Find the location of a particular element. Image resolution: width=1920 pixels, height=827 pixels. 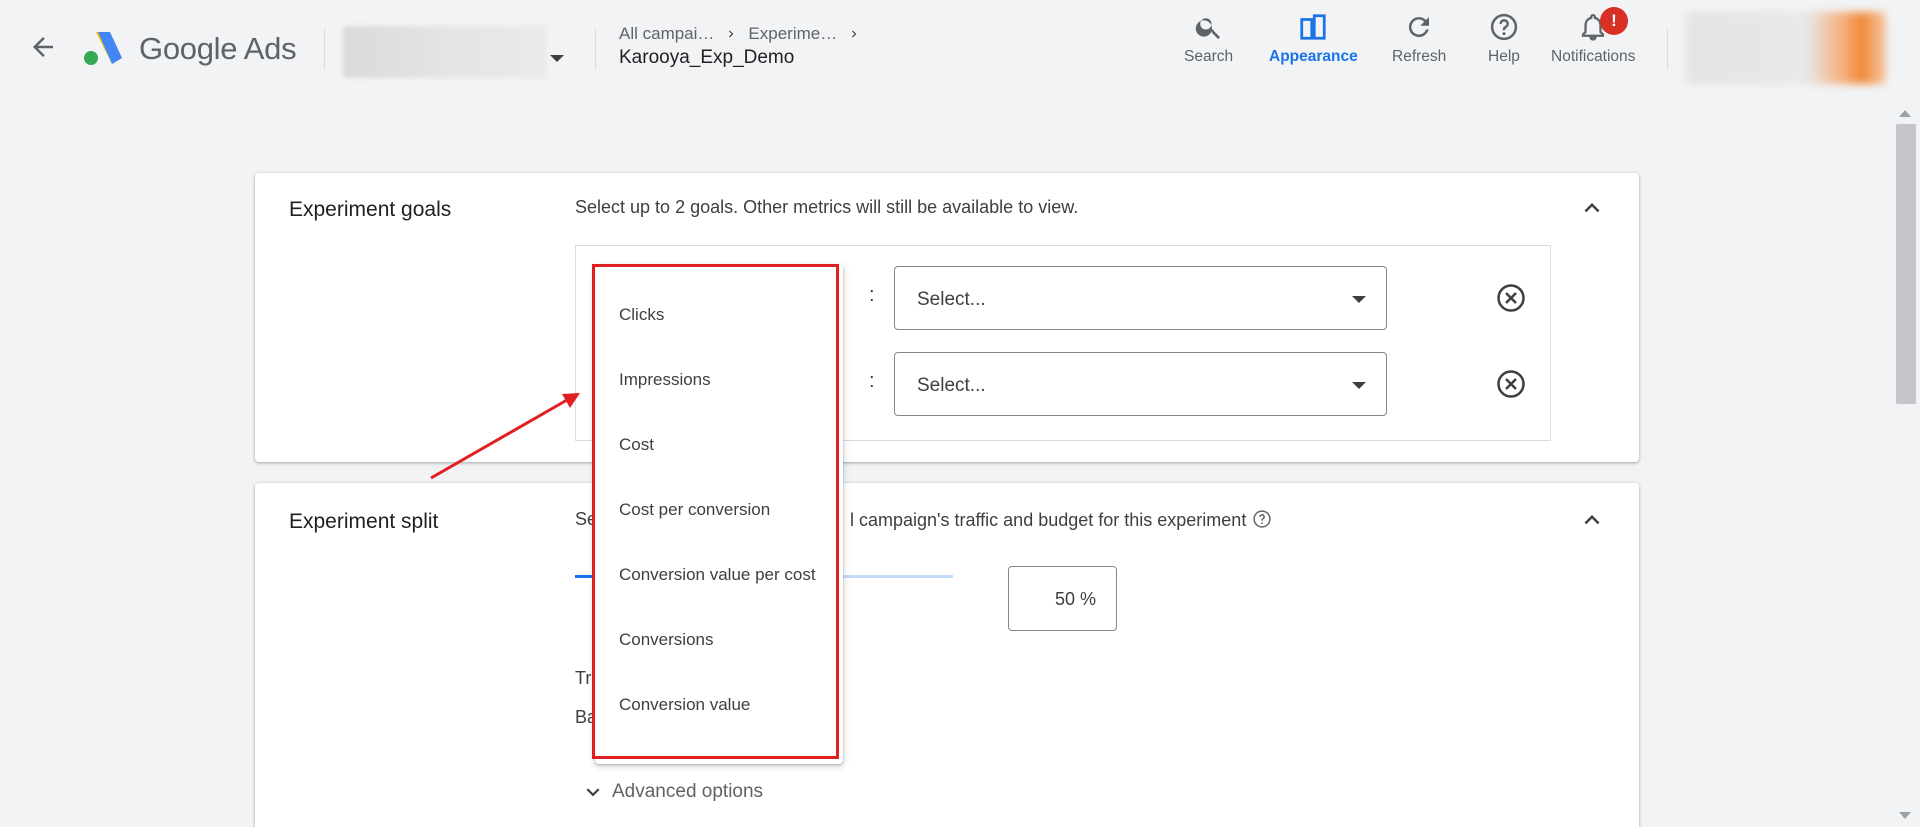

menu-item-clicks: Clicks is located at coordinates (719, 333).